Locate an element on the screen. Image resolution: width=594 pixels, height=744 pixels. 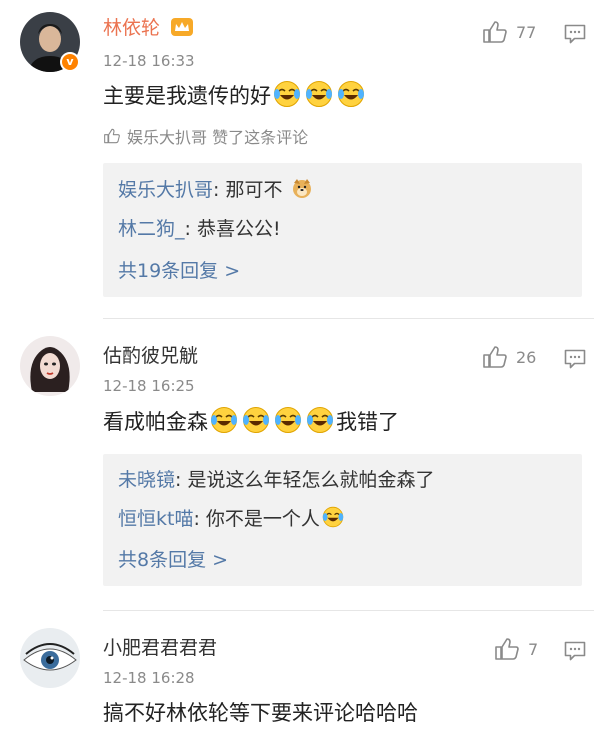
username: 林依轮 is located at coordinates (148, 28).